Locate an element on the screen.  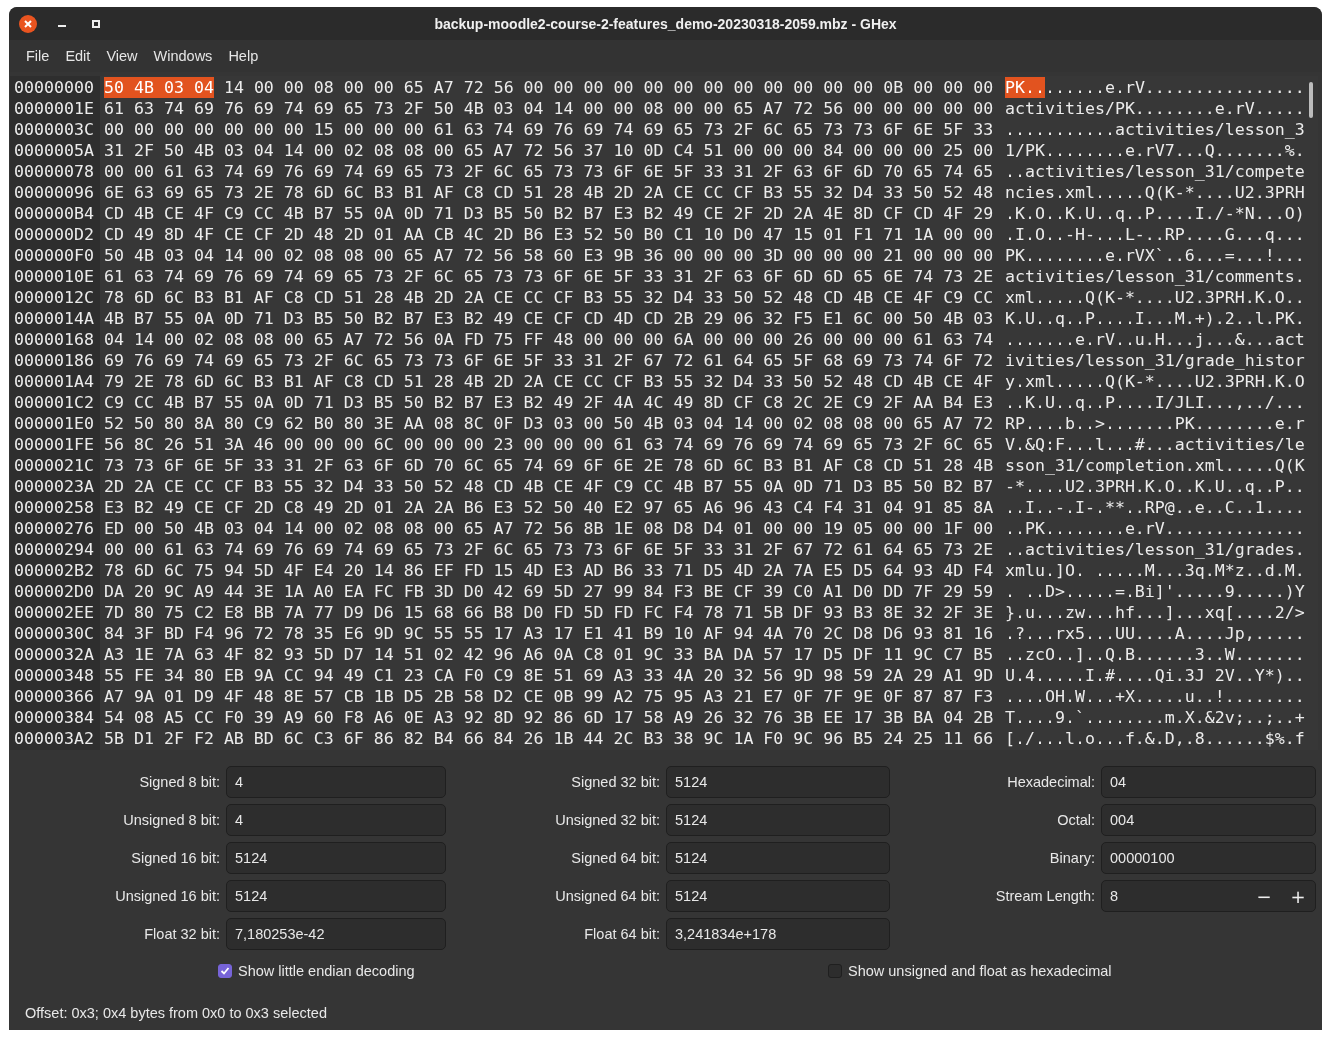
hex-bytes: DA 20 9C A9 44 3E 1A A0 EA FC FB 3D D0 42 69 5D 27 99 84 F3 BE CF 39 C0 A1 D0 DD 7F 29 59 is located at coordinates (549, 591).